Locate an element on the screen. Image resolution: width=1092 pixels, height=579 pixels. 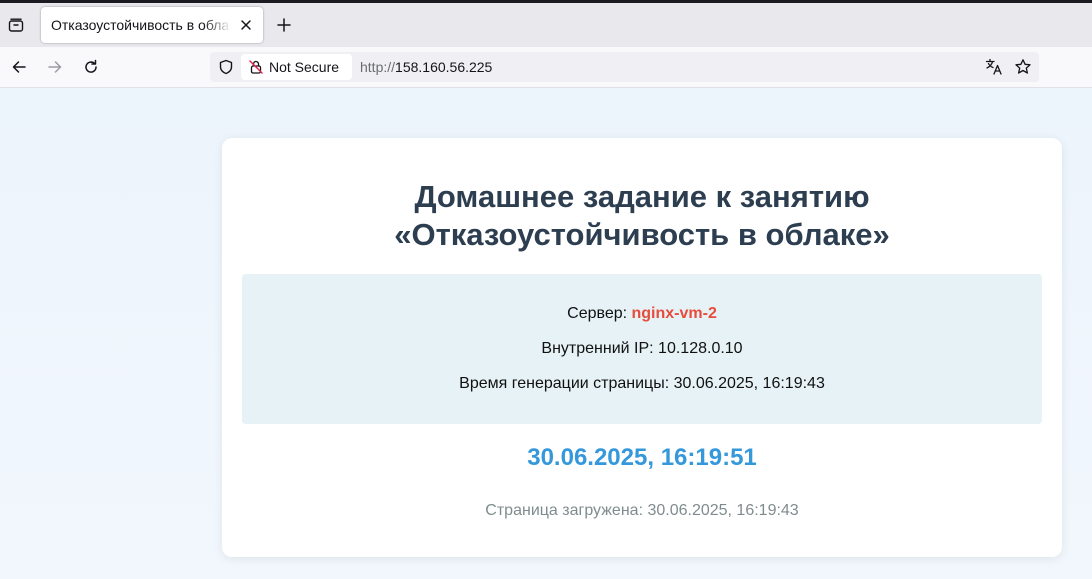
server-line: Сервер: nginx-vm-2 is located at coordinates (642, 314).